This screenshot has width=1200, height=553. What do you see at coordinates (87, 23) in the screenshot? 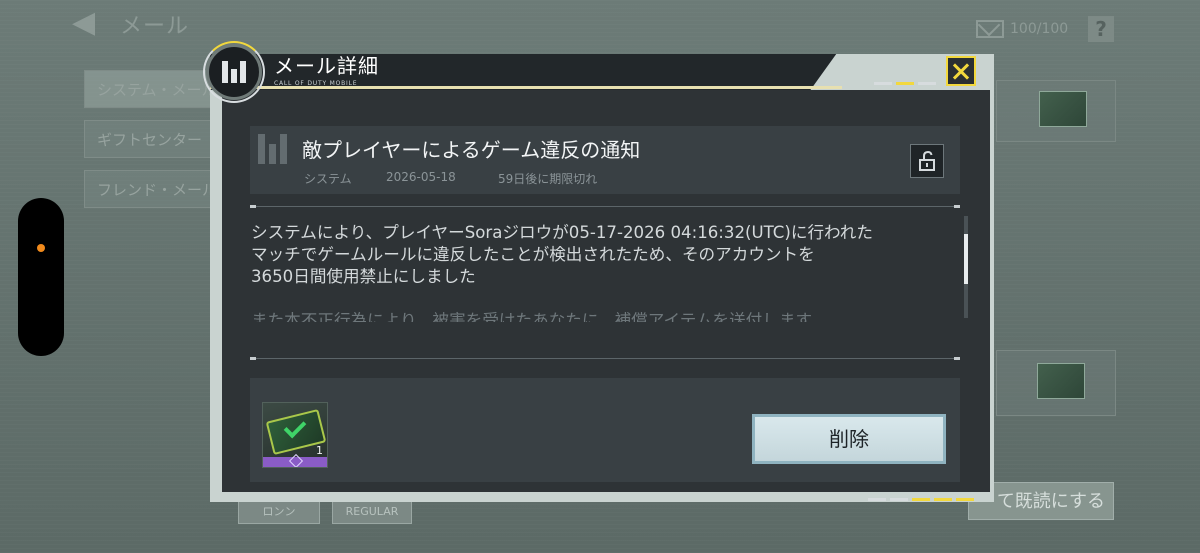
I see `back-arrow-icon: ◀` at bounding box center [87, 23].